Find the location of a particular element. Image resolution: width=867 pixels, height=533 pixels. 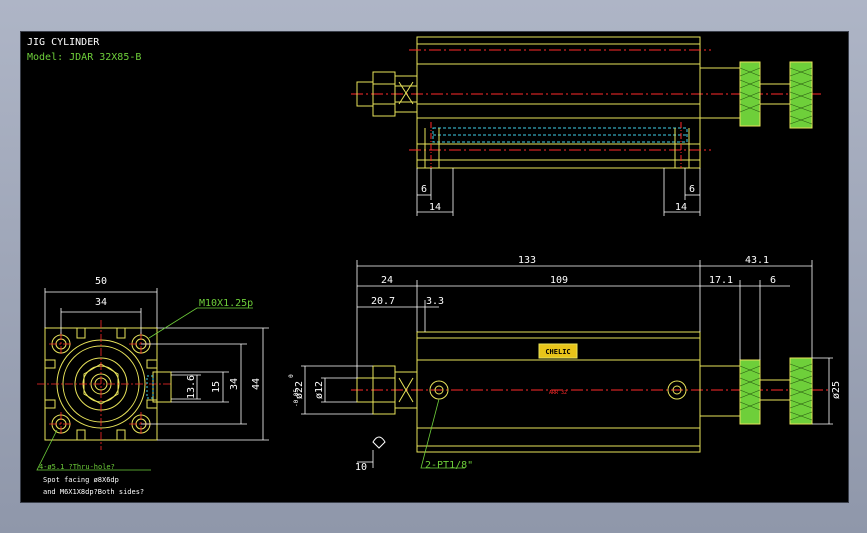

dim-end-10: 10 is located at coordinates (361, 467).